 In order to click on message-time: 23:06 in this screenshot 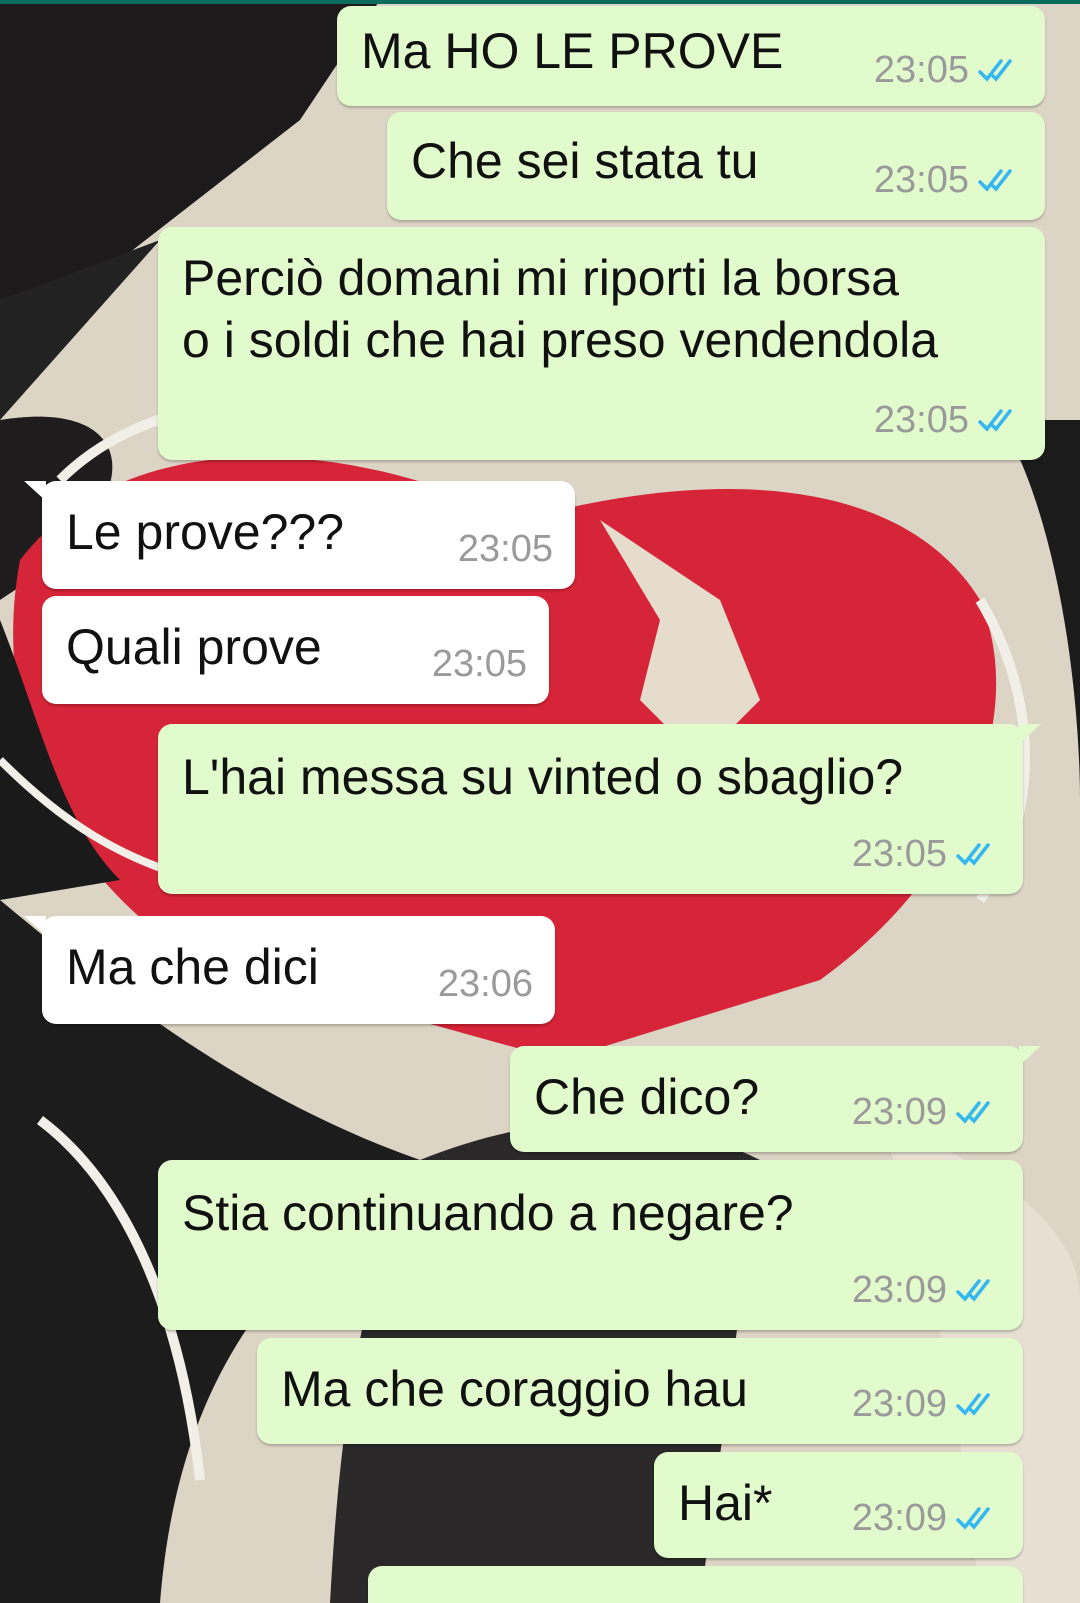, I will do `click(485, 984)`.